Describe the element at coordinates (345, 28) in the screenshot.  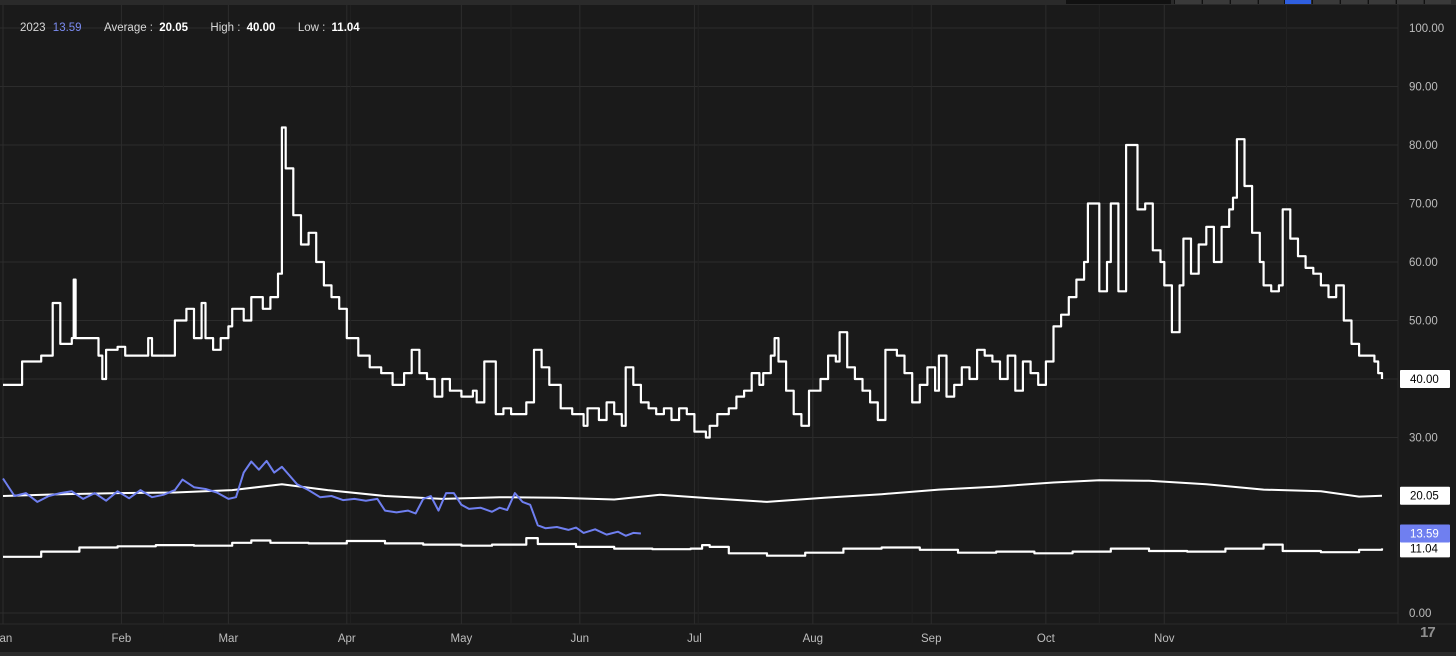
I see `legend-low-value: 11.04` at that location.